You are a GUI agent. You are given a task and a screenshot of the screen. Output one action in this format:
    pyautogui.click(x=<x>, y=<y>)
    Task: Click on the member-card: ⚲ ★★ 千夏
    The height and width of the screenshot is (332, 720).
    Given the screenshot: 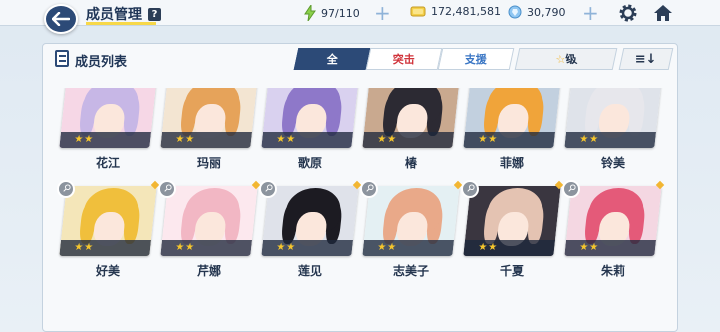 What is the action you would take?
    pyautogui.click(x=510, y=227)
    